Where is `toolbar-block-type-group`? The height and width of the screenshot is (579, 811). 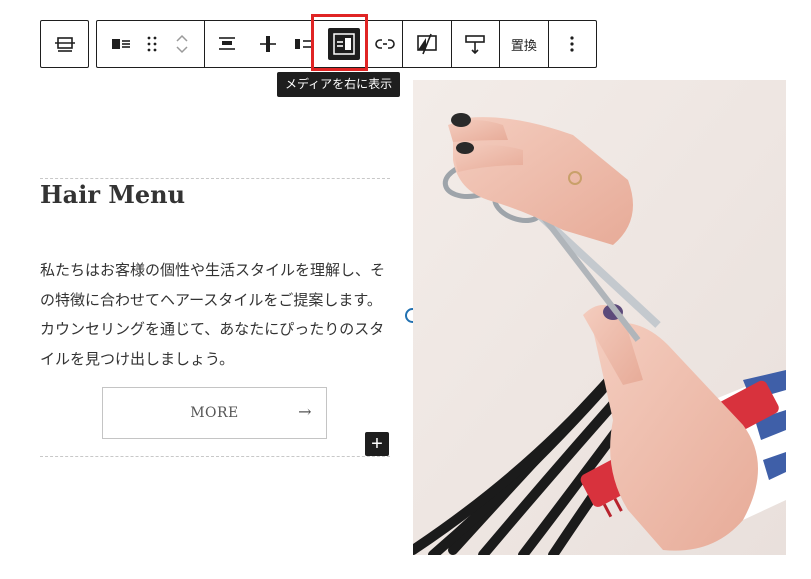 toolbar-block-type-group is located at coordinates (64, 44).